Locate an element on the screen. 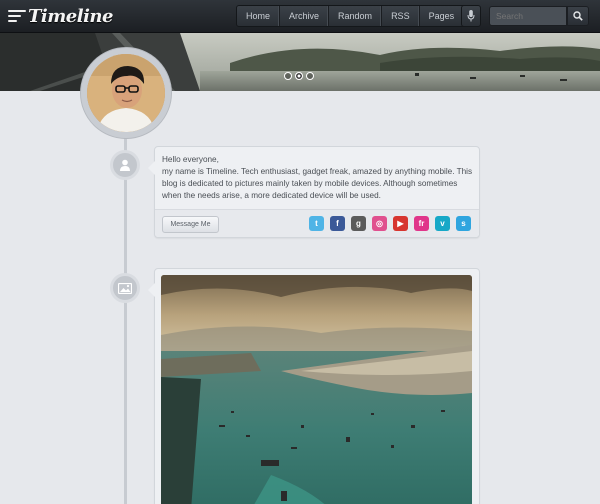  search-icon is located at coordinates (578, 16).